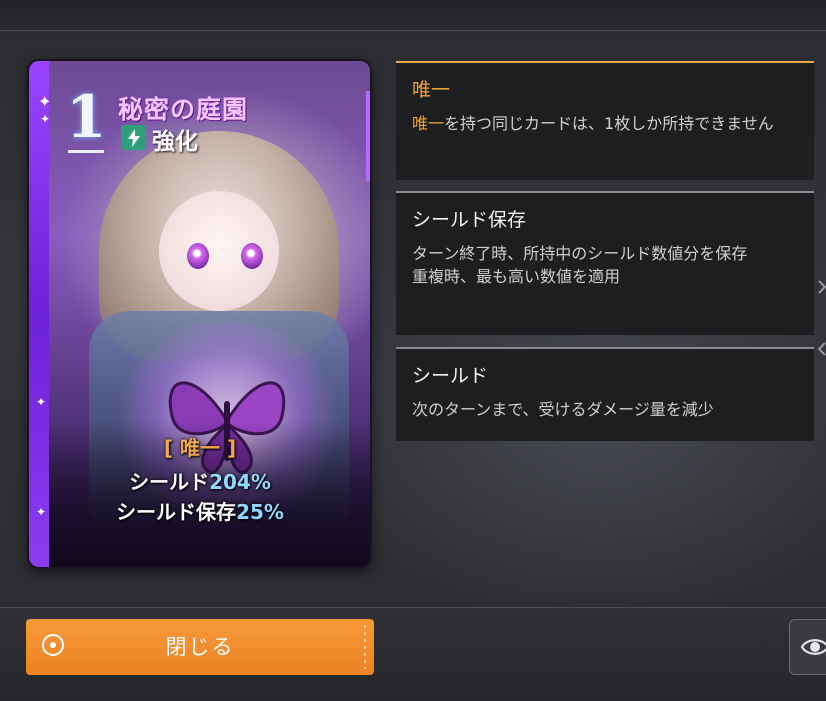 This screenshot has height=701, width=826. What do you see at coordinates (431, 90) in the screenshot?
I see `keyword-title: 唯一` at bounding box center [431, 90].